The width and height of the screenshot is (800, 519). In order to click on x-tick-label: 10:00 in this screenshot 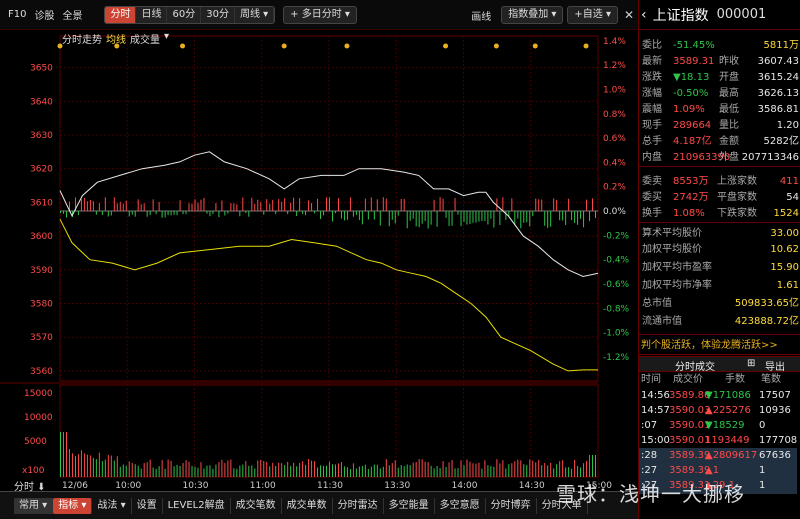, I will do `click(128, 486)`.